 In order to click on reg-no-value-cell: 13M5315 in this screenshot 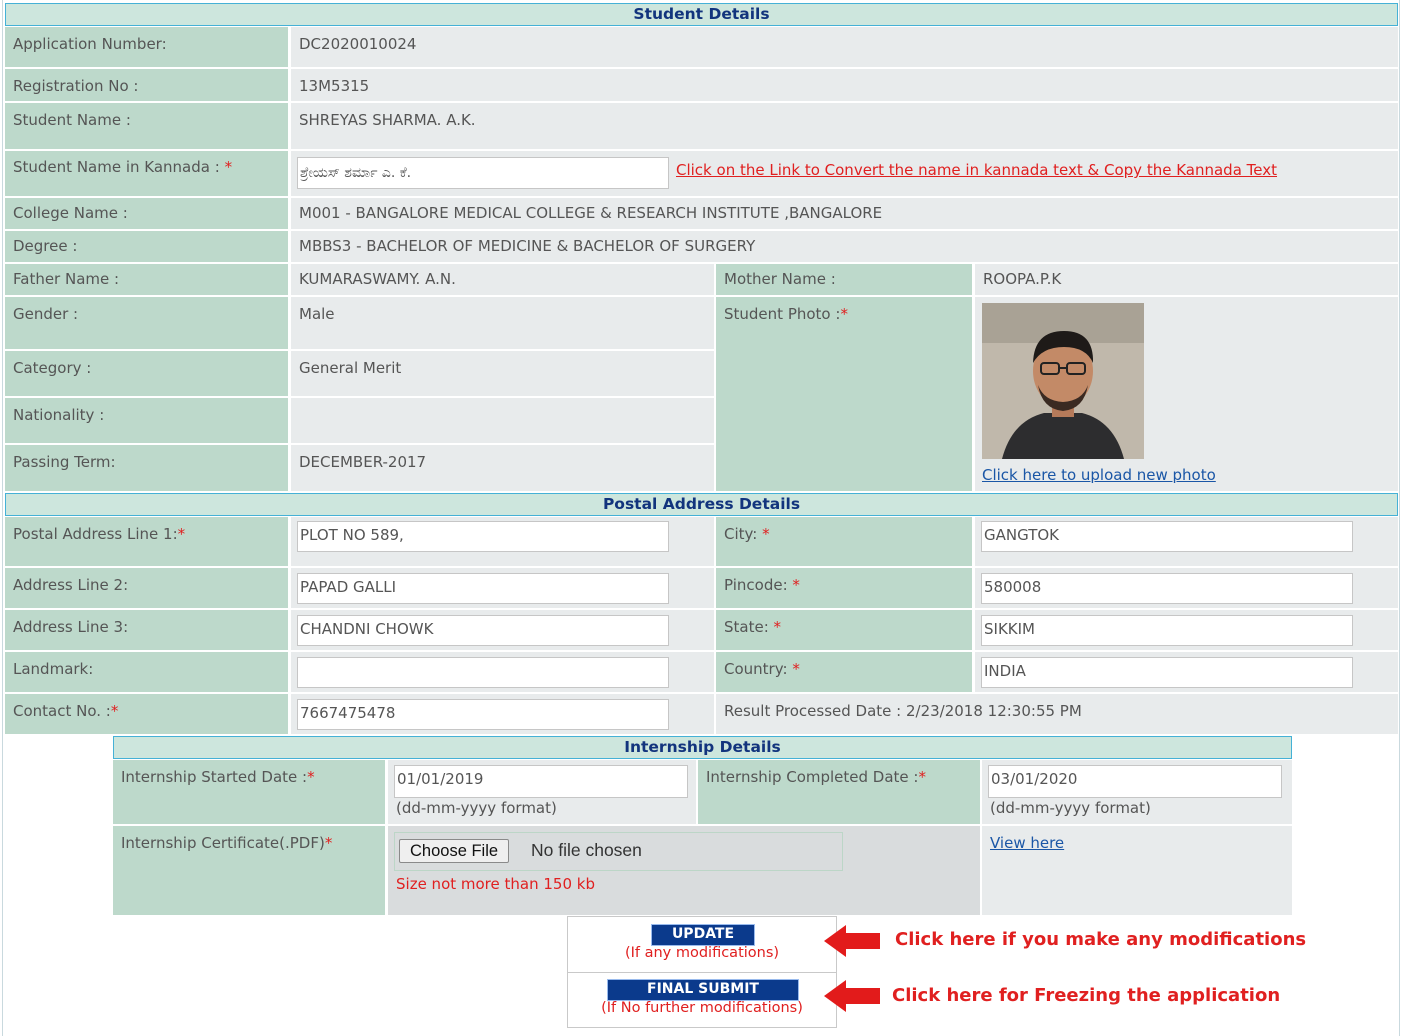, I will do `click(844, 85)`.